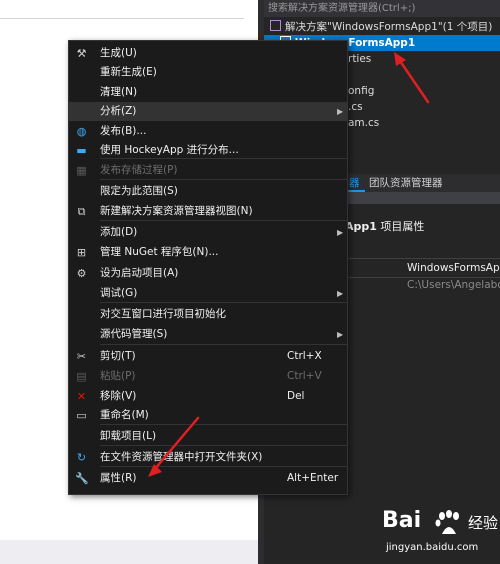  Describe the element at coordinates (119, 92) in the screenshot. I see `menu-item-label: 清理(N)` at that location.